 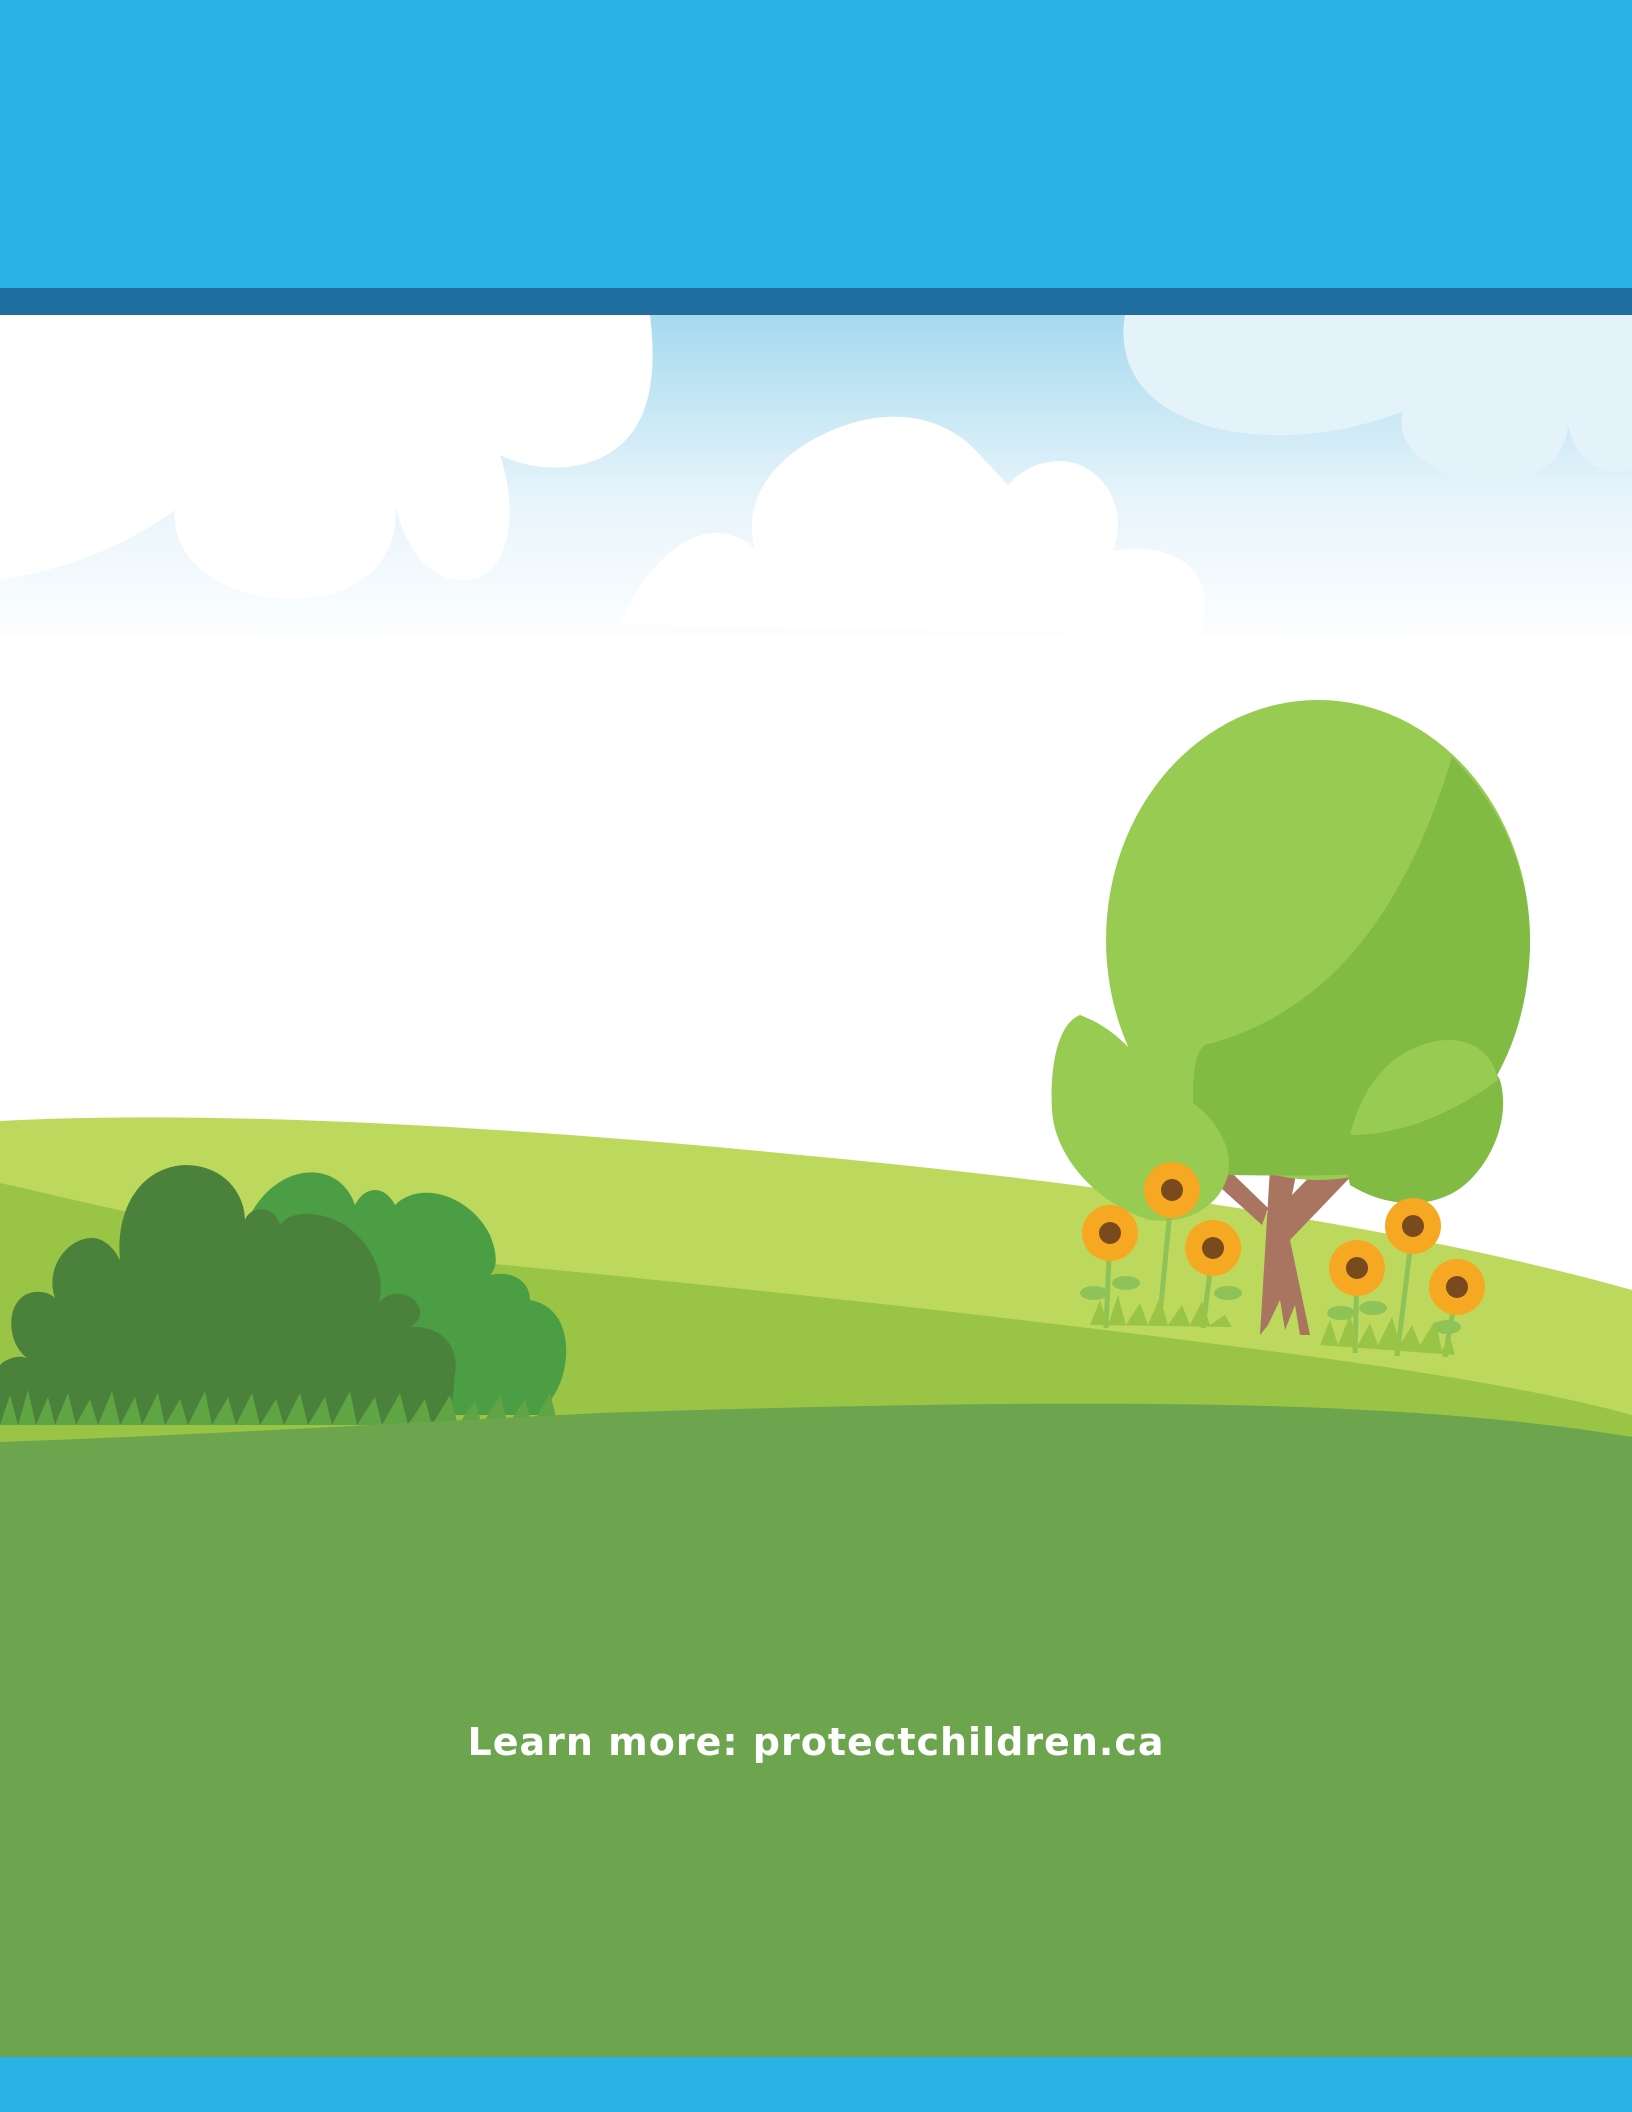 What do you see at coordinates (816, 301) in the screenshot?
I see `top-stripe` at bounding box center [816, 301].